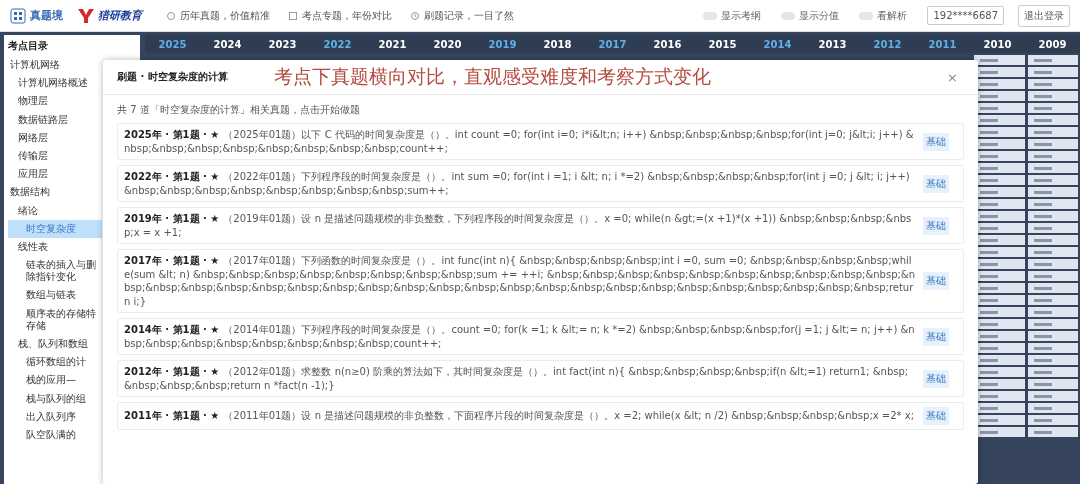 The width and height of the screenshot is (1080, 484). Describe the element at coordinates (502, 44) in the screenshot. I see `year-tab: 2019` at that location.